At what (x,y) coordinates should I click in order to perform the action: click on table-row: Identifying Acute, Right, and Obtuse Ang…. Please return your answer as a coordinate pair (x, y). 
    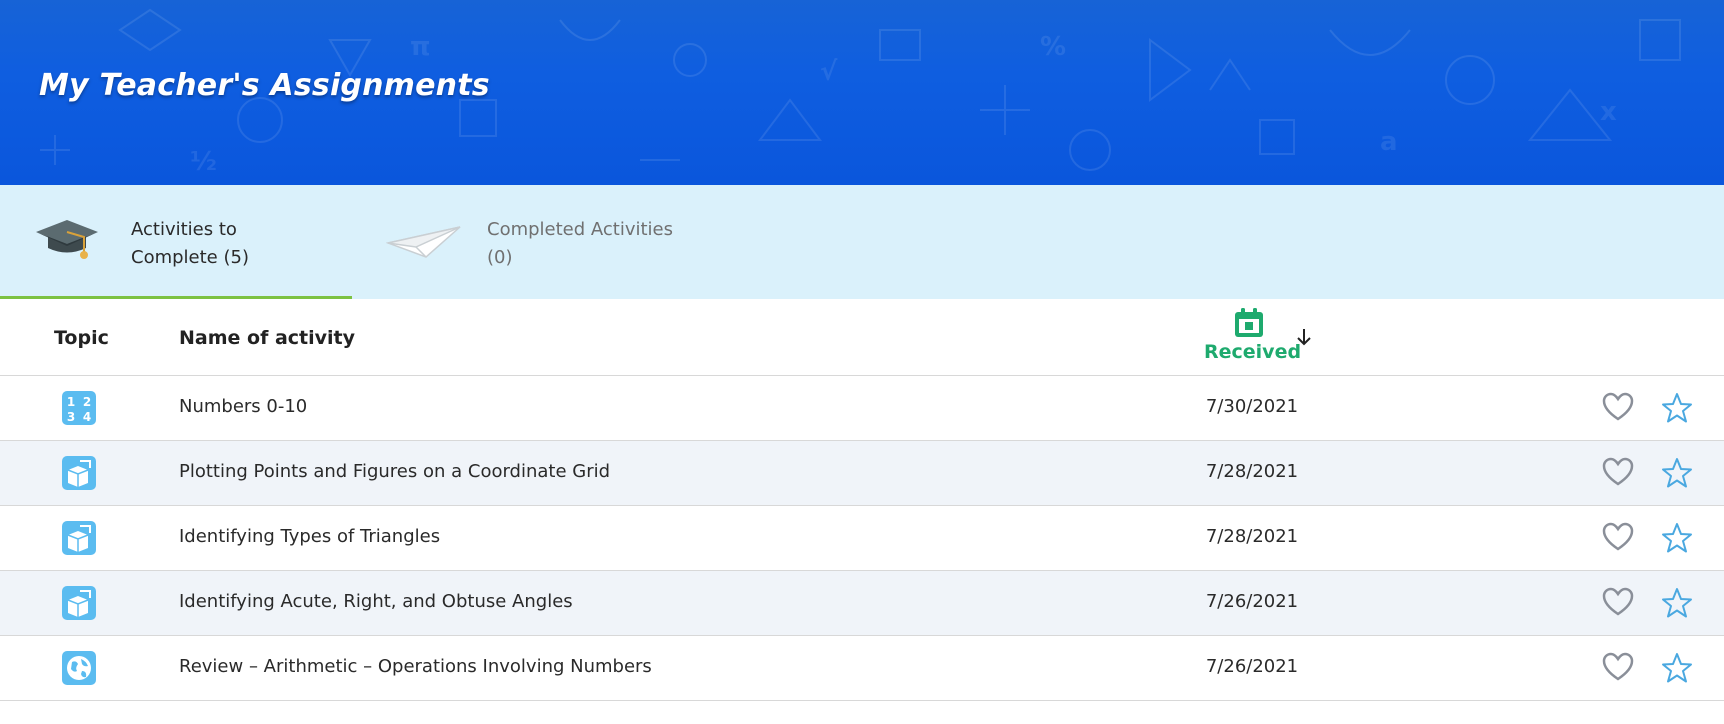
    Looking at the image, I should click on (862, 603).